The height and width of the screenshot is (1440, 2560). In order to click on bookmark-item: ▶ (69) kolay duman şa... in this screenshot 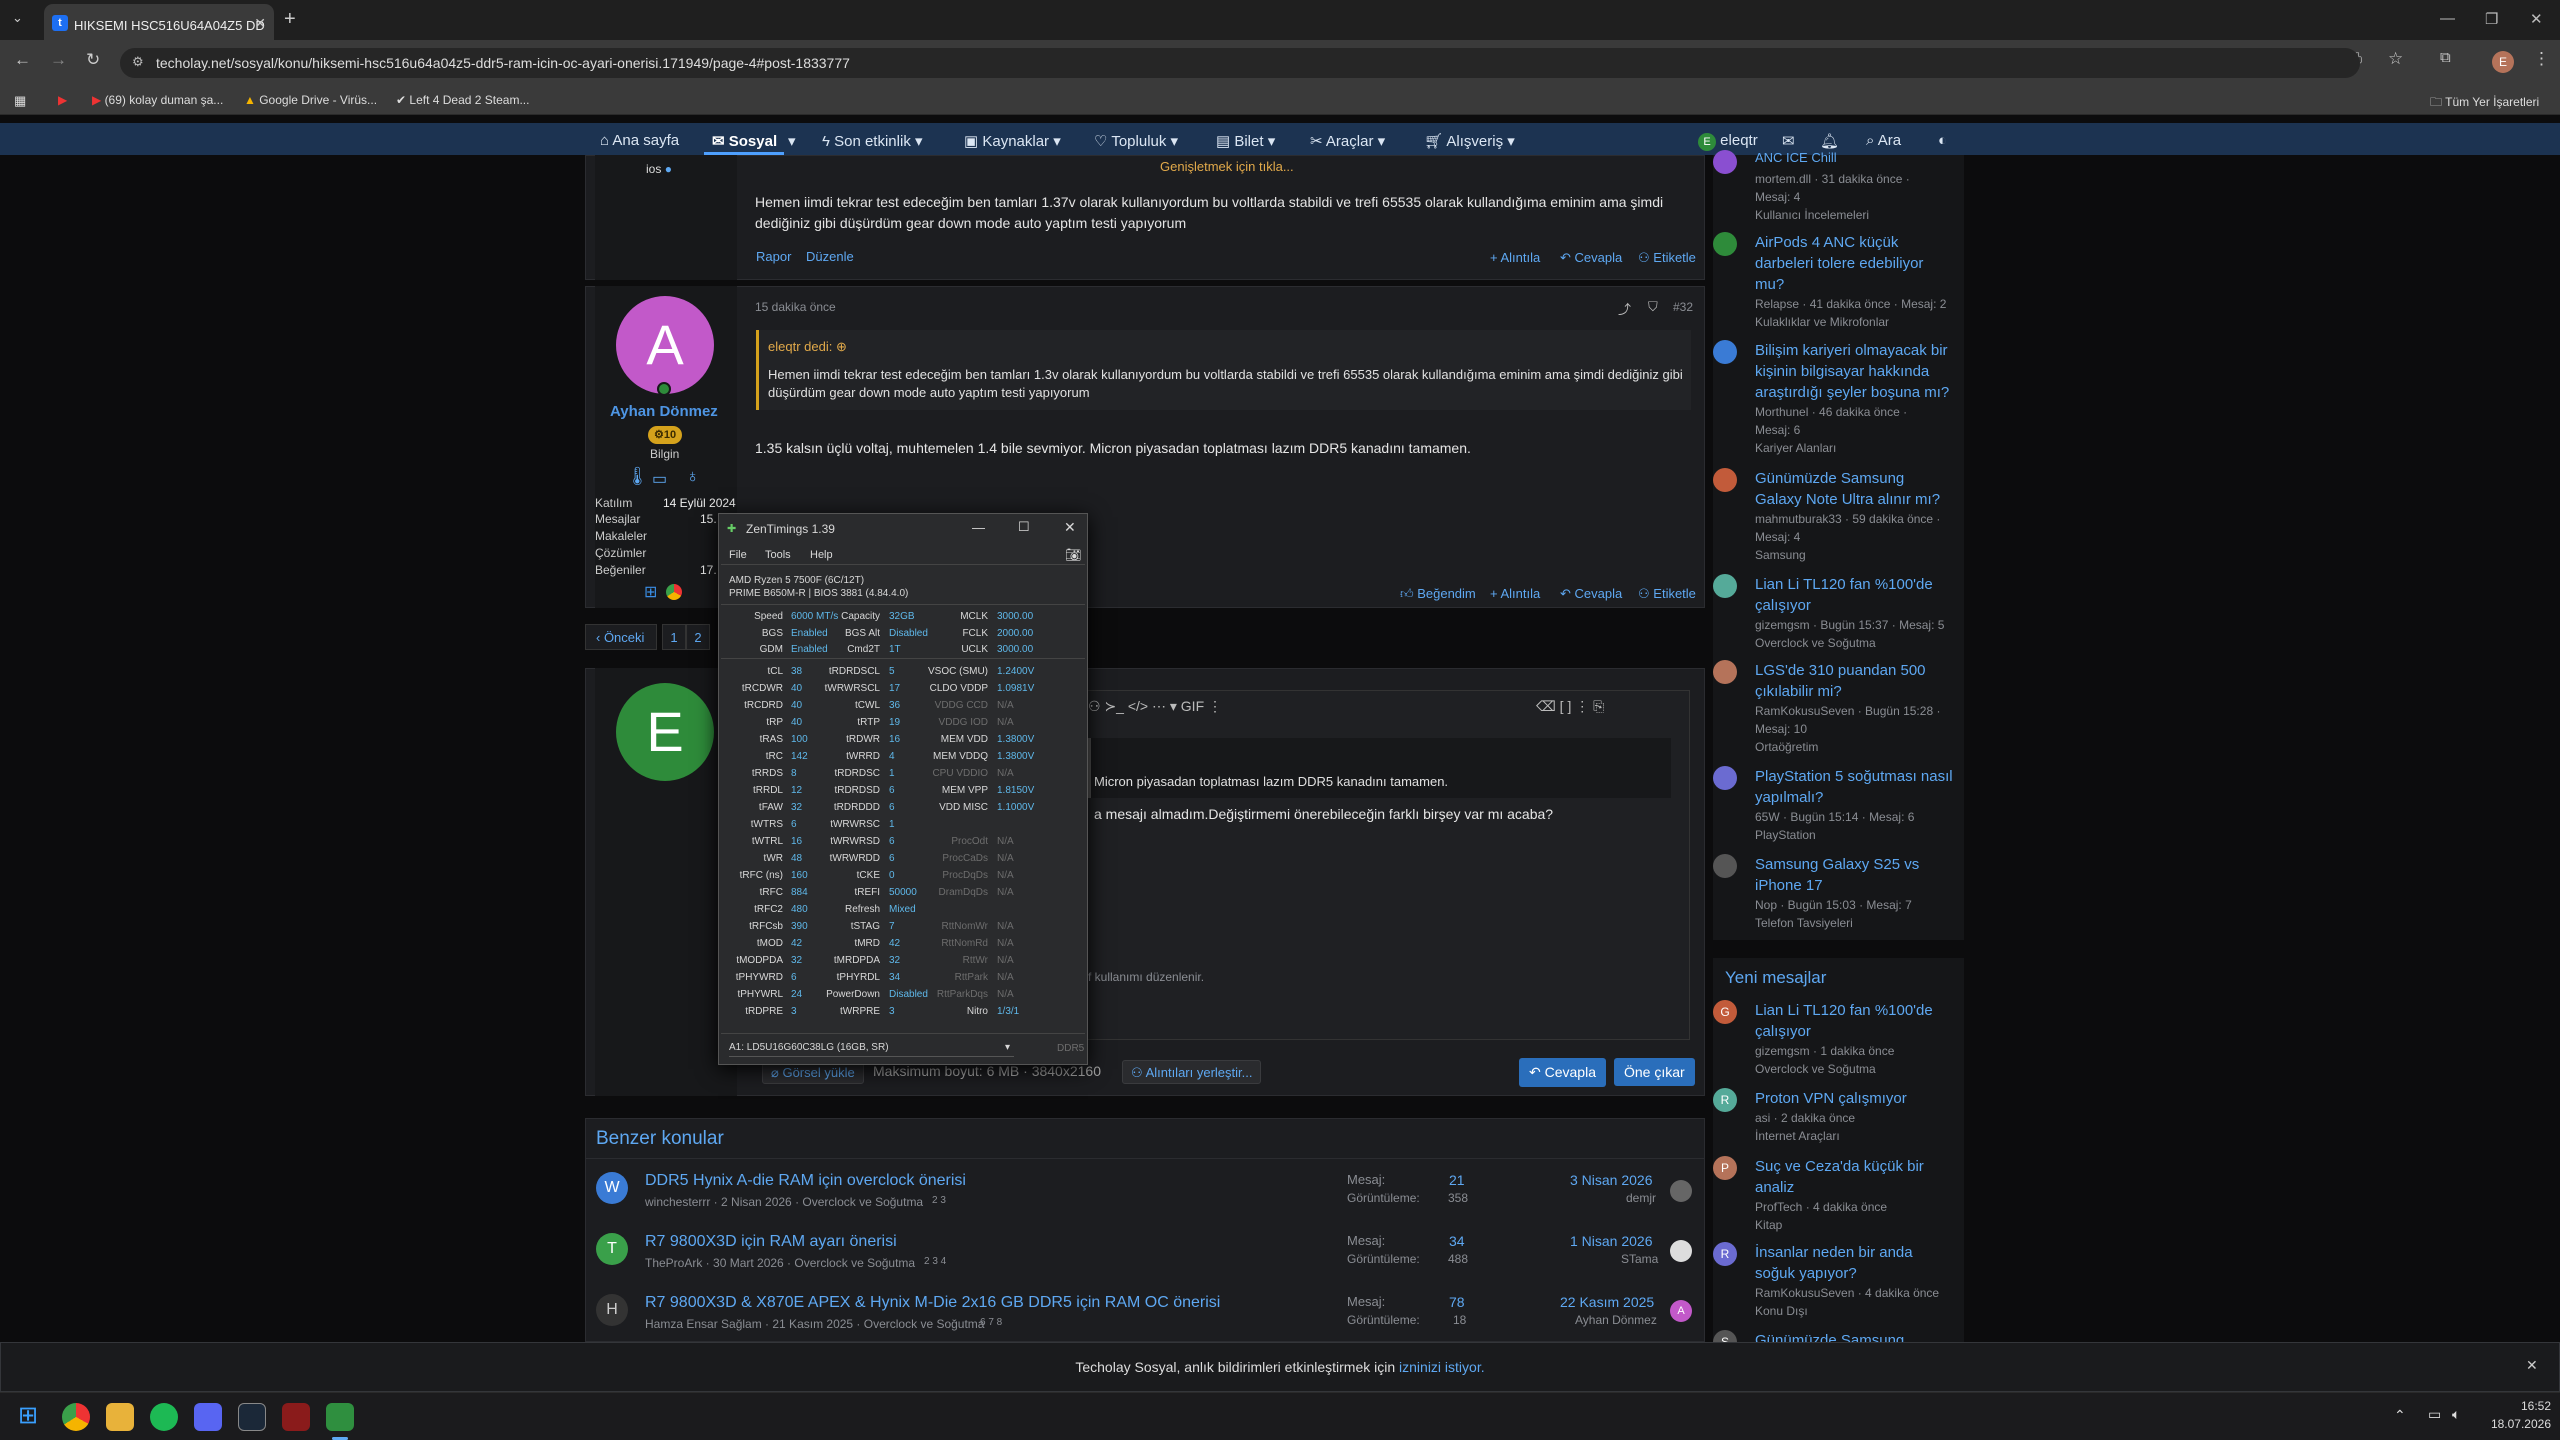, I will do `click(157, 100)`.